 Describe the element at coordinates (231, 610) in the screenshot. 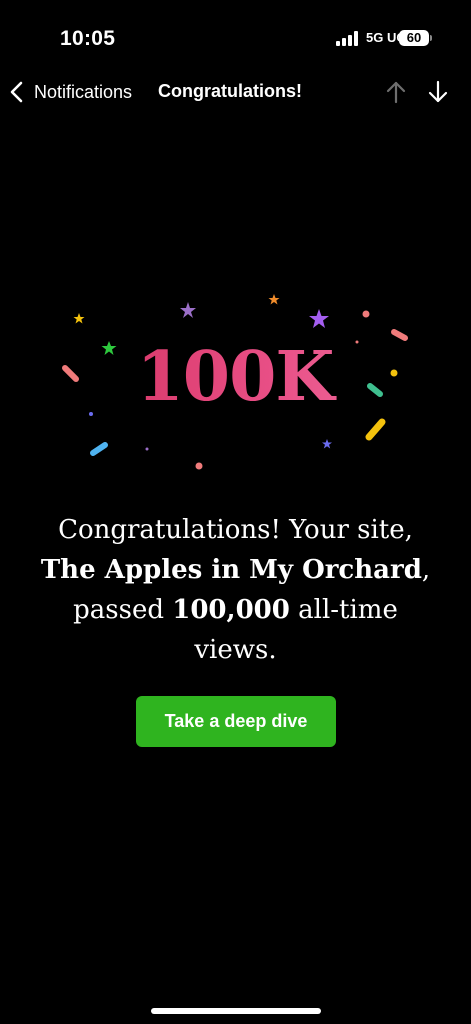

I see `view-count: 100,000` at that location.